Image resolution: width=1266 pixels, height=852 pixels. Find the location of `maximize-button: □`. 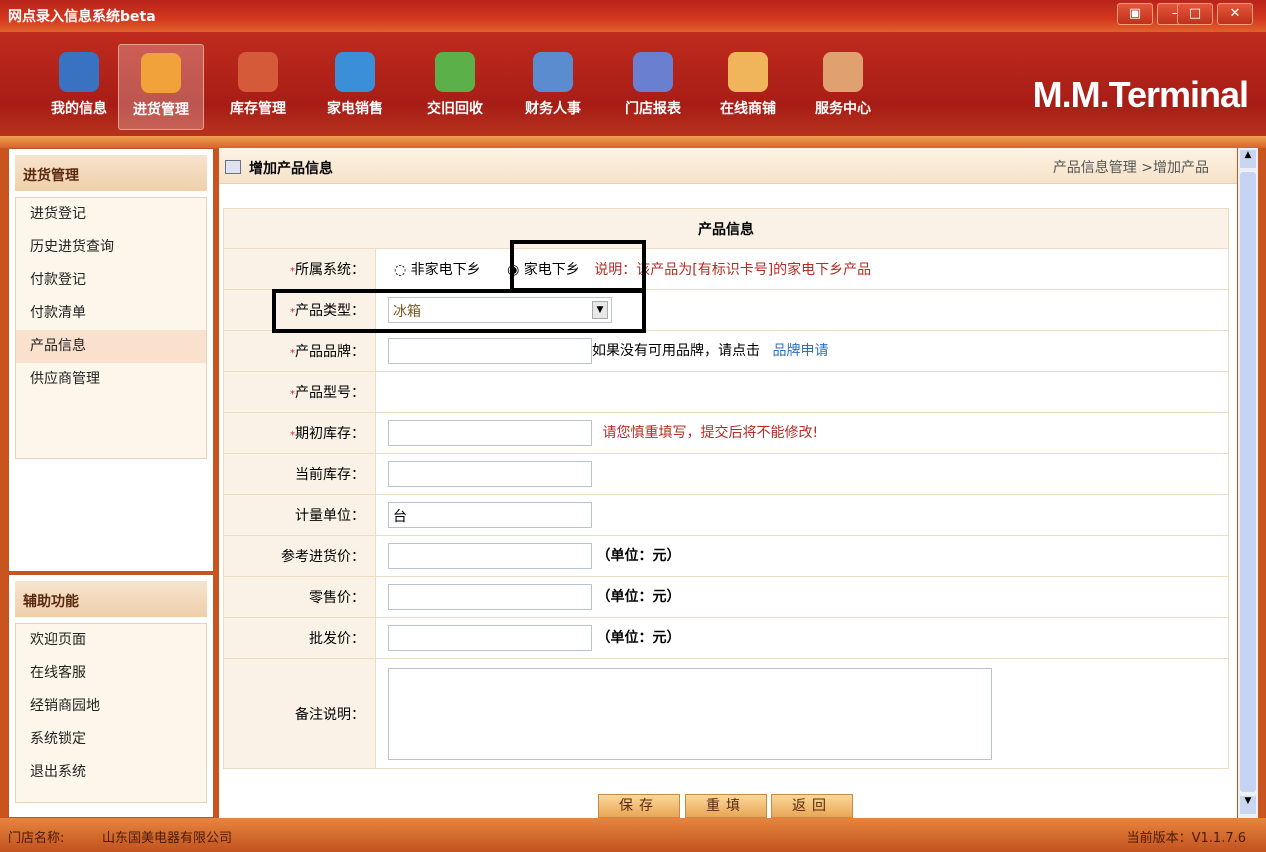

maximize-button: □ is located at coordinates (1195, 14).